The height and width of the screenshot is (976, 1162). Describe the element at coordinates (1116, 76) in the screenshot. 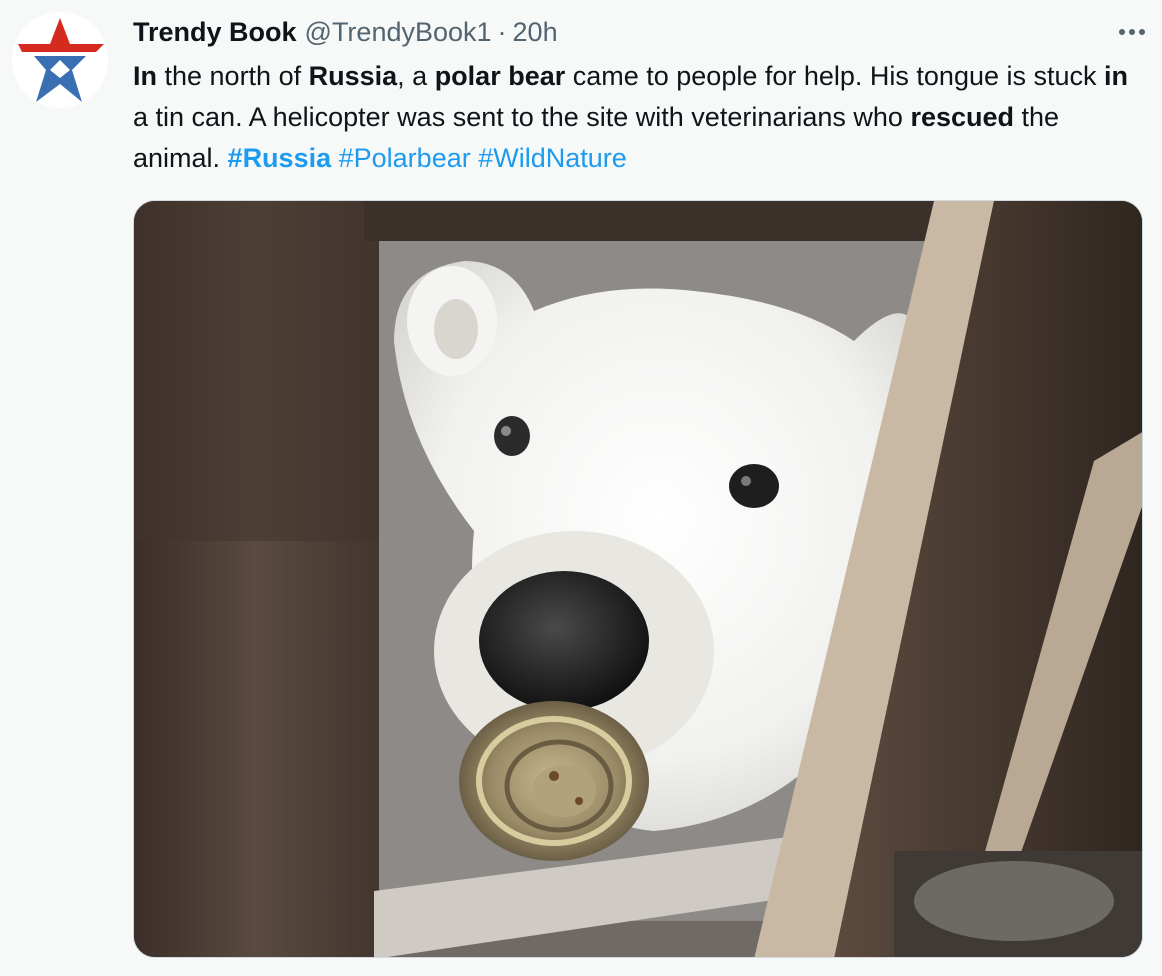

I see `text-bold-in-2: in` at that location.